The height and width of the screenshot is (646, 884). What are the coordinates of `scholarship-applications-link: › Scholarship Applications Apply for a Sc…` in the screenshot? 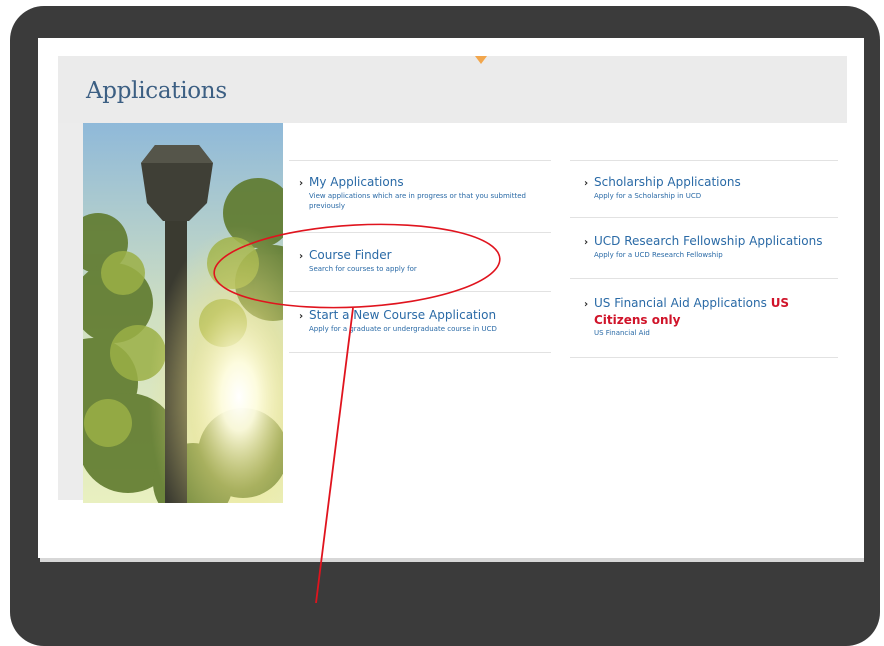 It's located at (709, 188).